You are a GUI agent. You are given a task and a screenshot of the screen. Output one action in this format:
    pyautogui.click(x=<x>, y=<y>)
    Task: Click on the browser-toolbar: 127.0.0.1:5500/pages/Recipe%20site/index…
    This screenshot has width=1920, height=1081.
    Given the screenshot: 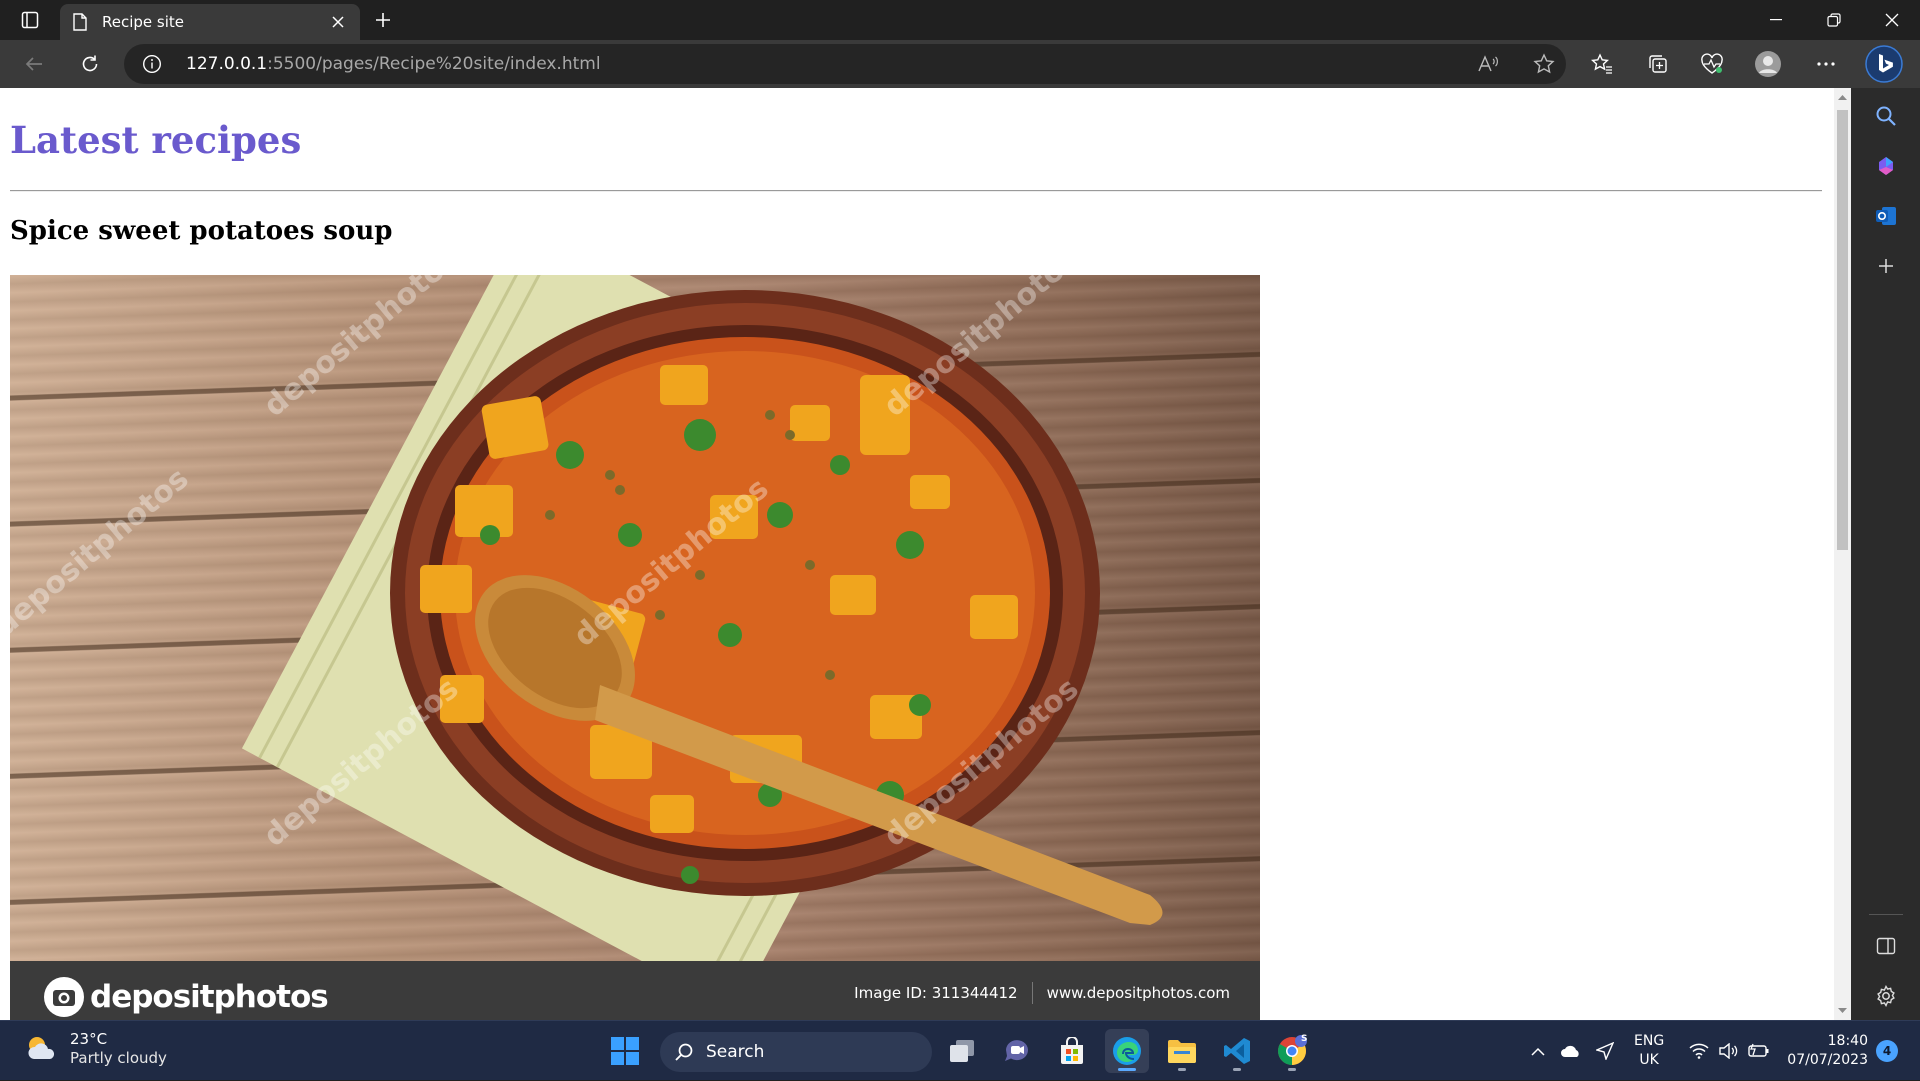 What is the action you would take?
    pyautogui.click(x=960, y=64)
    